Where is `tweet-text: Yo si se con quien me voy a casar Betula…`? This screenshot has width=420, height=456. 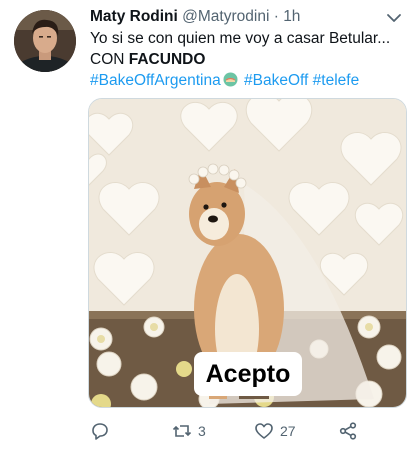
tweet-text: Yo si se con quien me voy a casar Betula… is located at coordinates (249, 59).